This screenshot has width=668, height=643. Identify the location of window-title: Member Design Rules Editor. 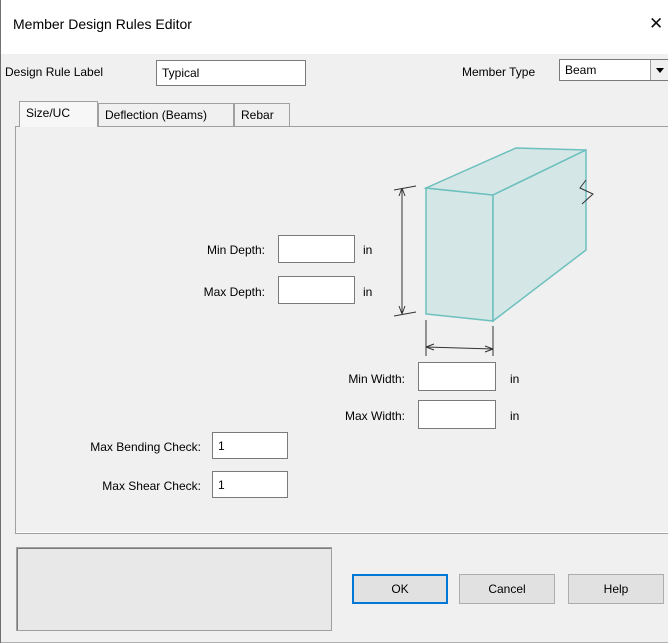
(102, 24).